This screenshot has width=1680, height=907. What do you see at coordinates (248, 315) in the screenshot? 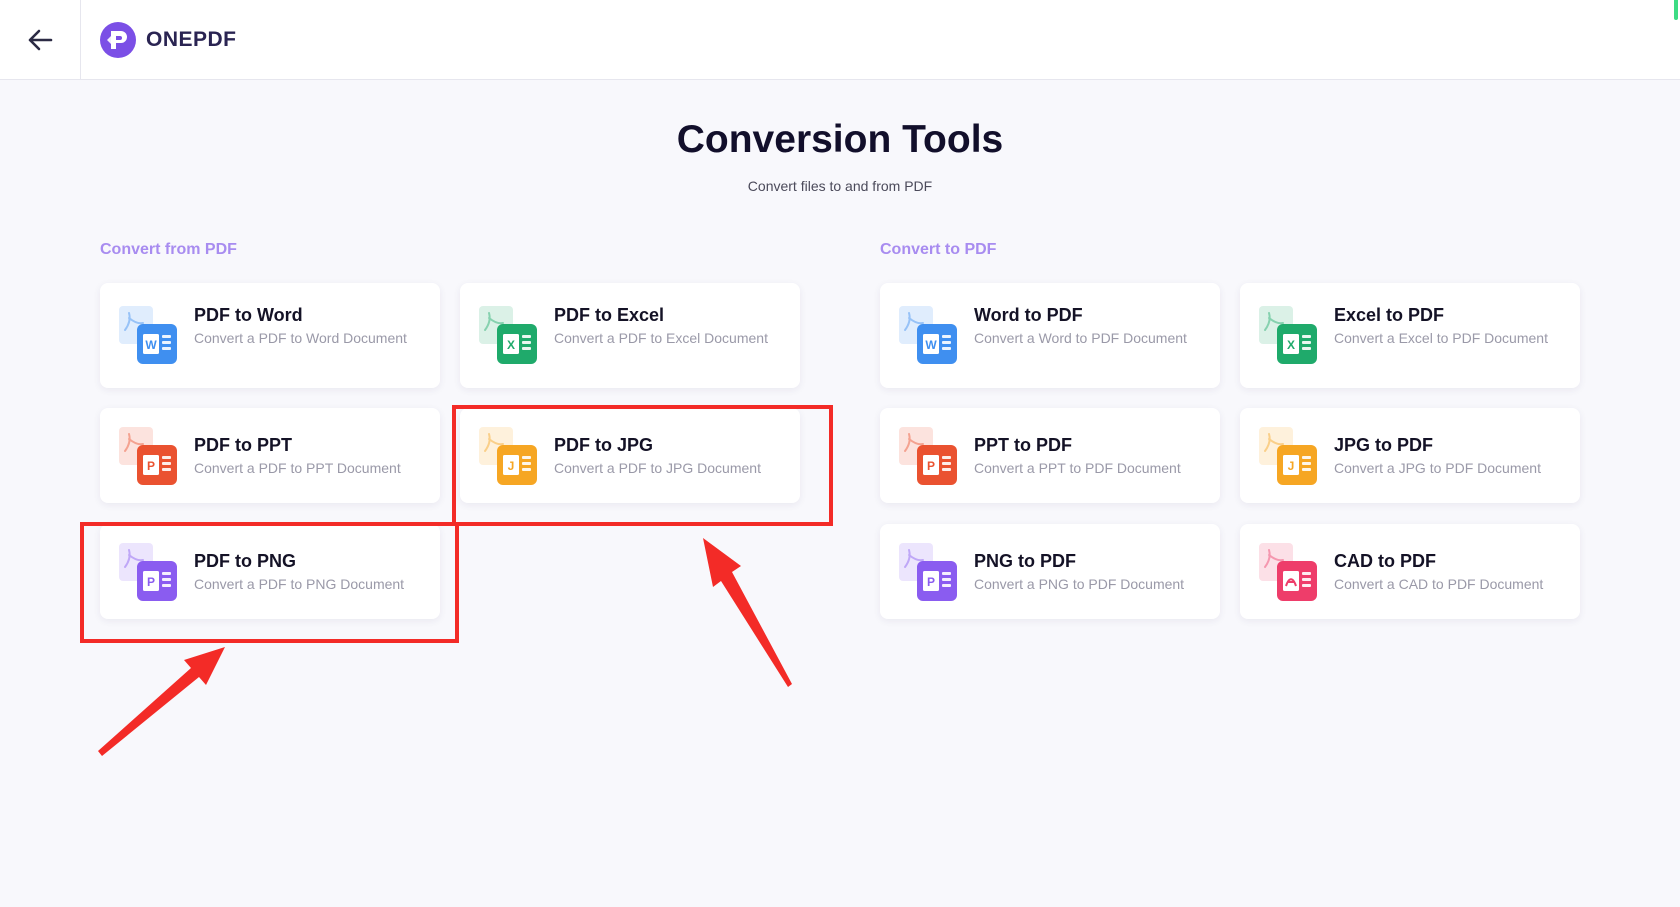
I see `tool-title: PDF to Word` at bounding box center [248, 315].